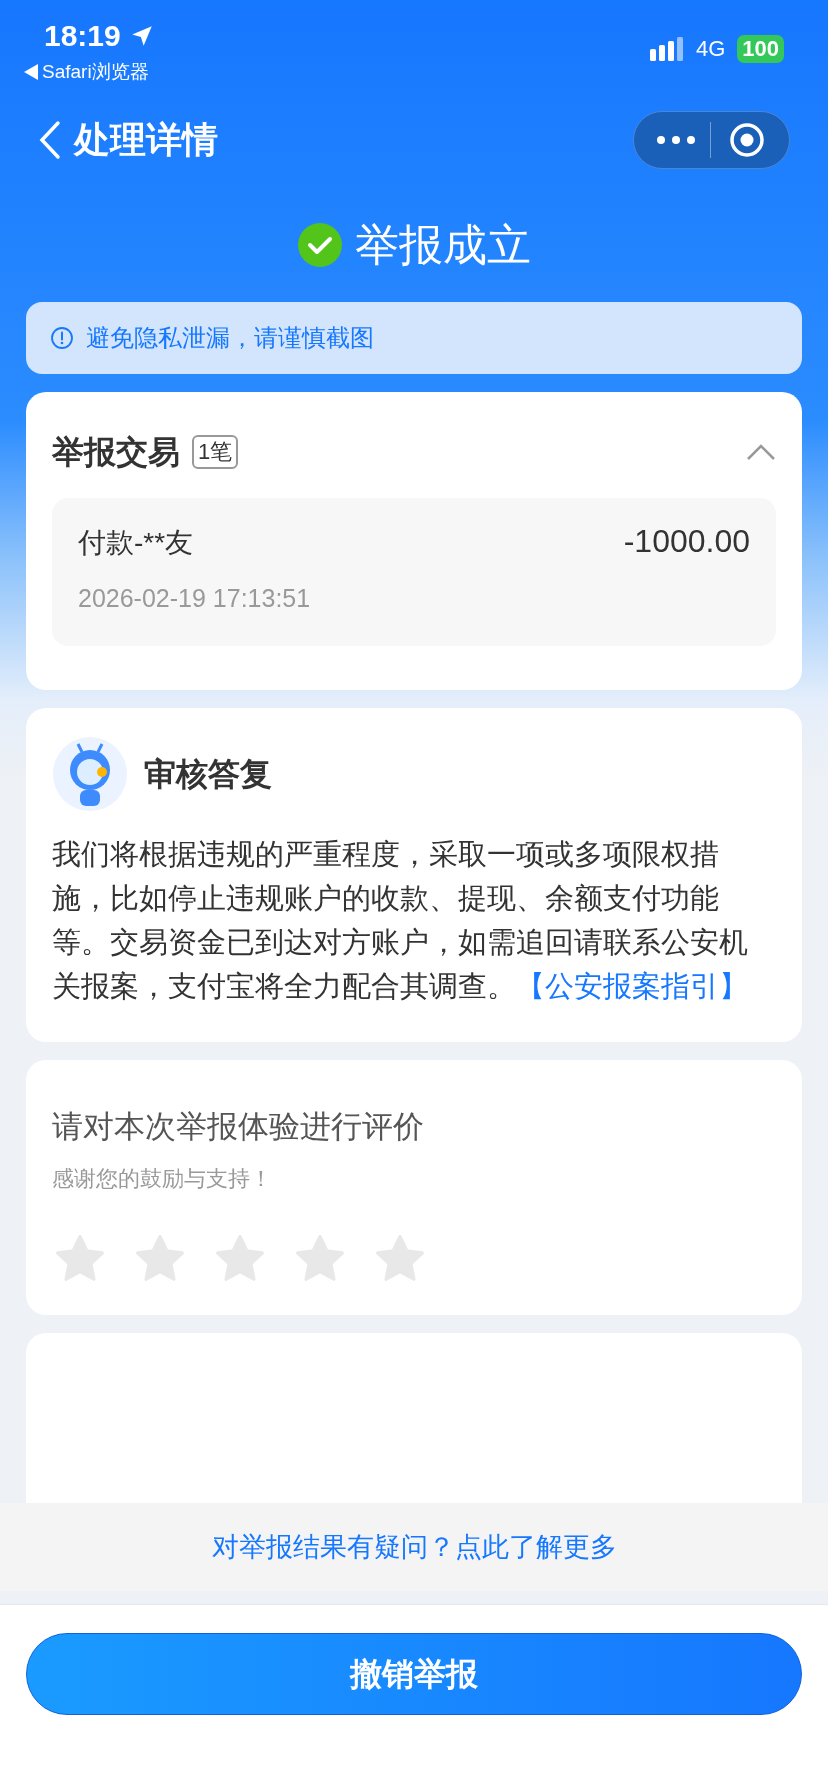 The height and width of the screenshot is (1792, 828). What do you see at coordinates (116, 452) in the screenshot?
I see `card-title: 举报交易` at bounding box center [116, 452].